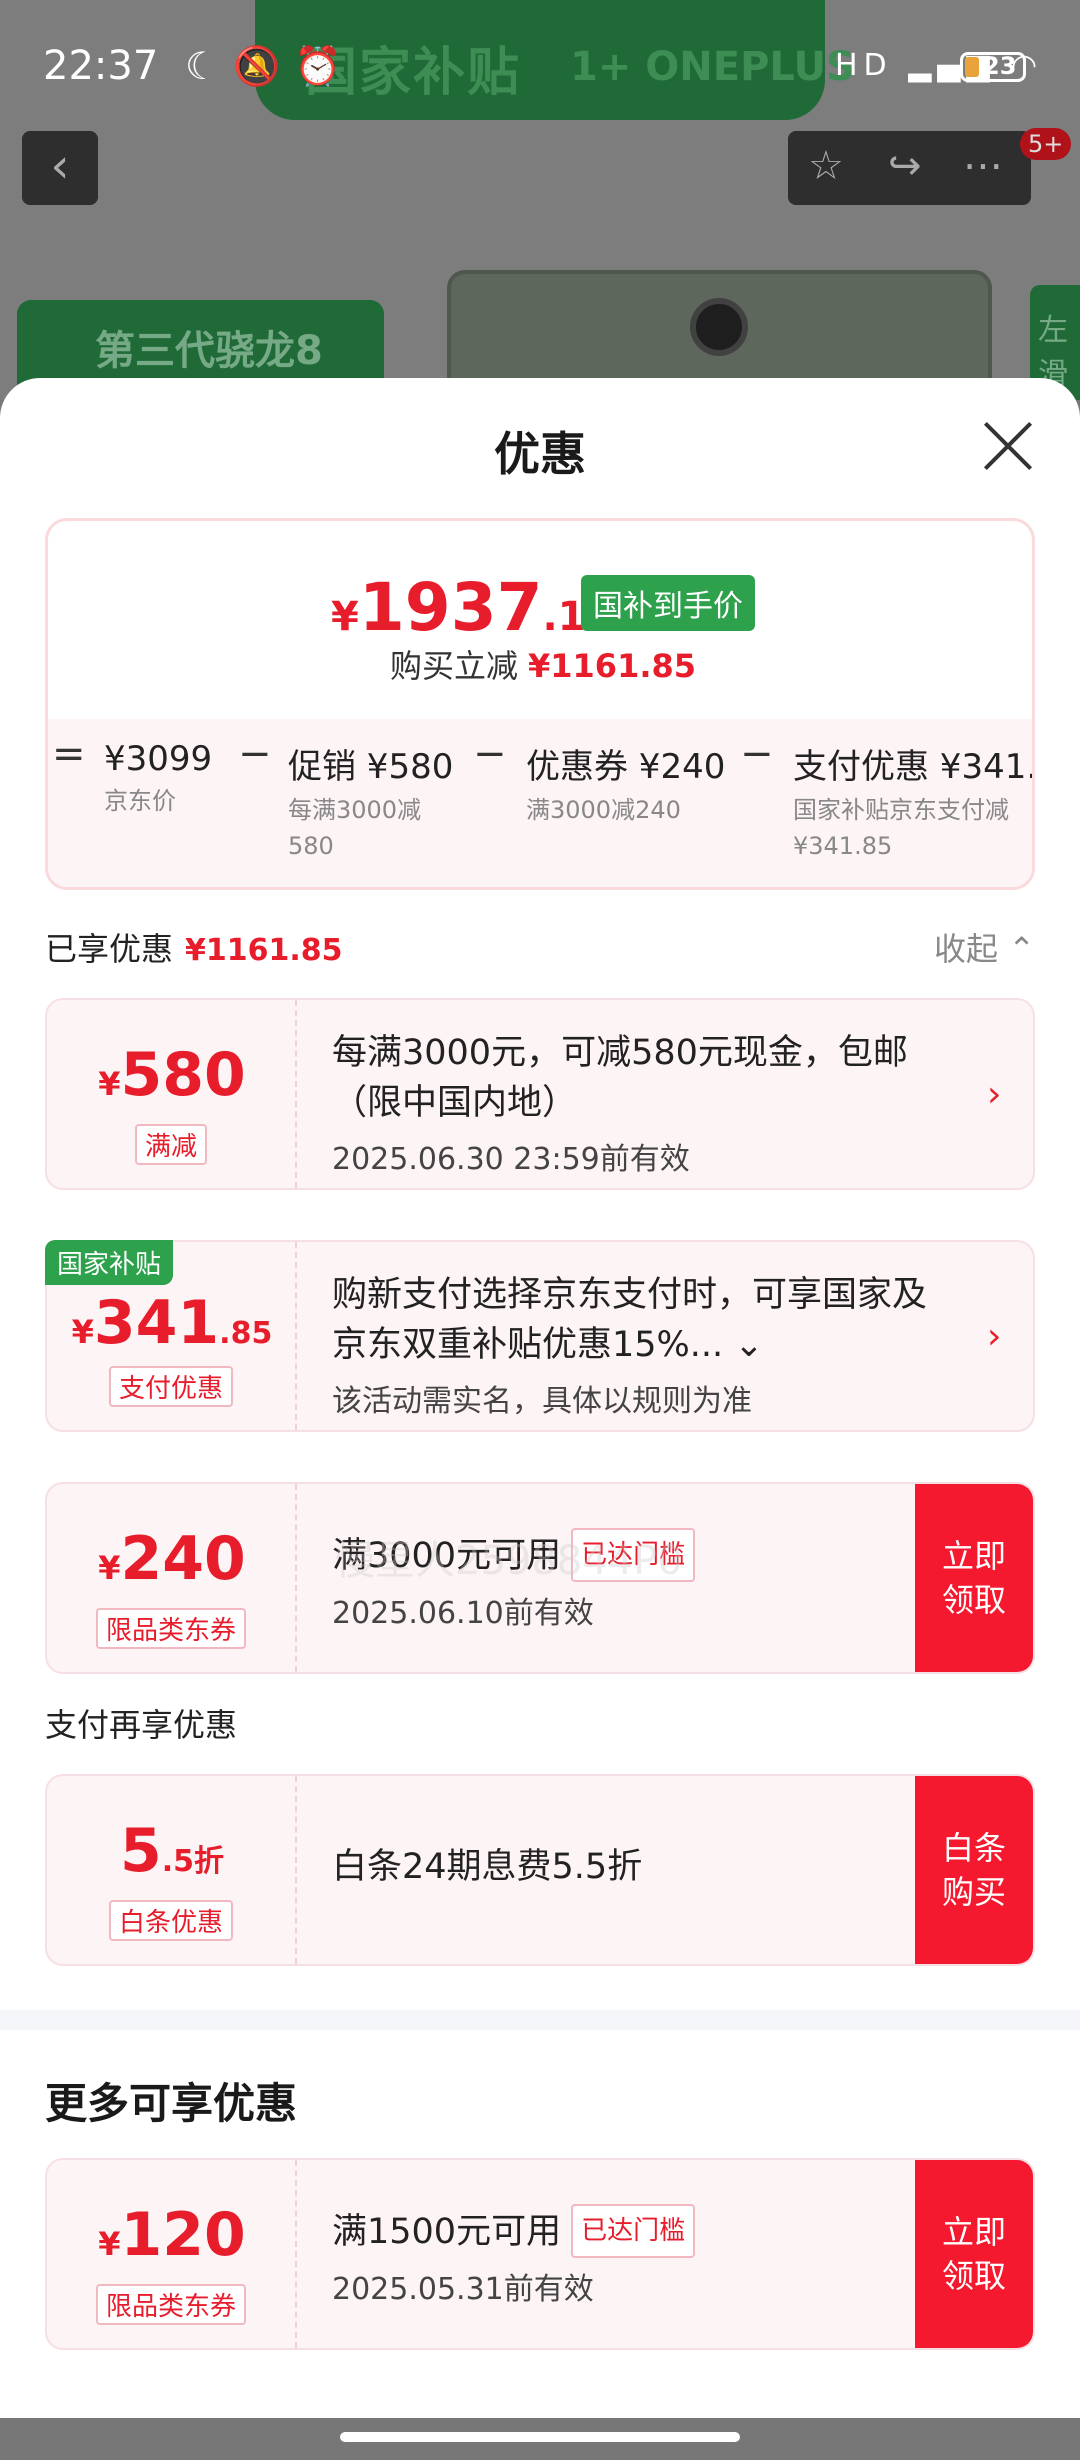 The height and width of the screenshot is (2460, 1080). I want to click on top-actions: ☆ ↪ ⋯, so click(909, 168).